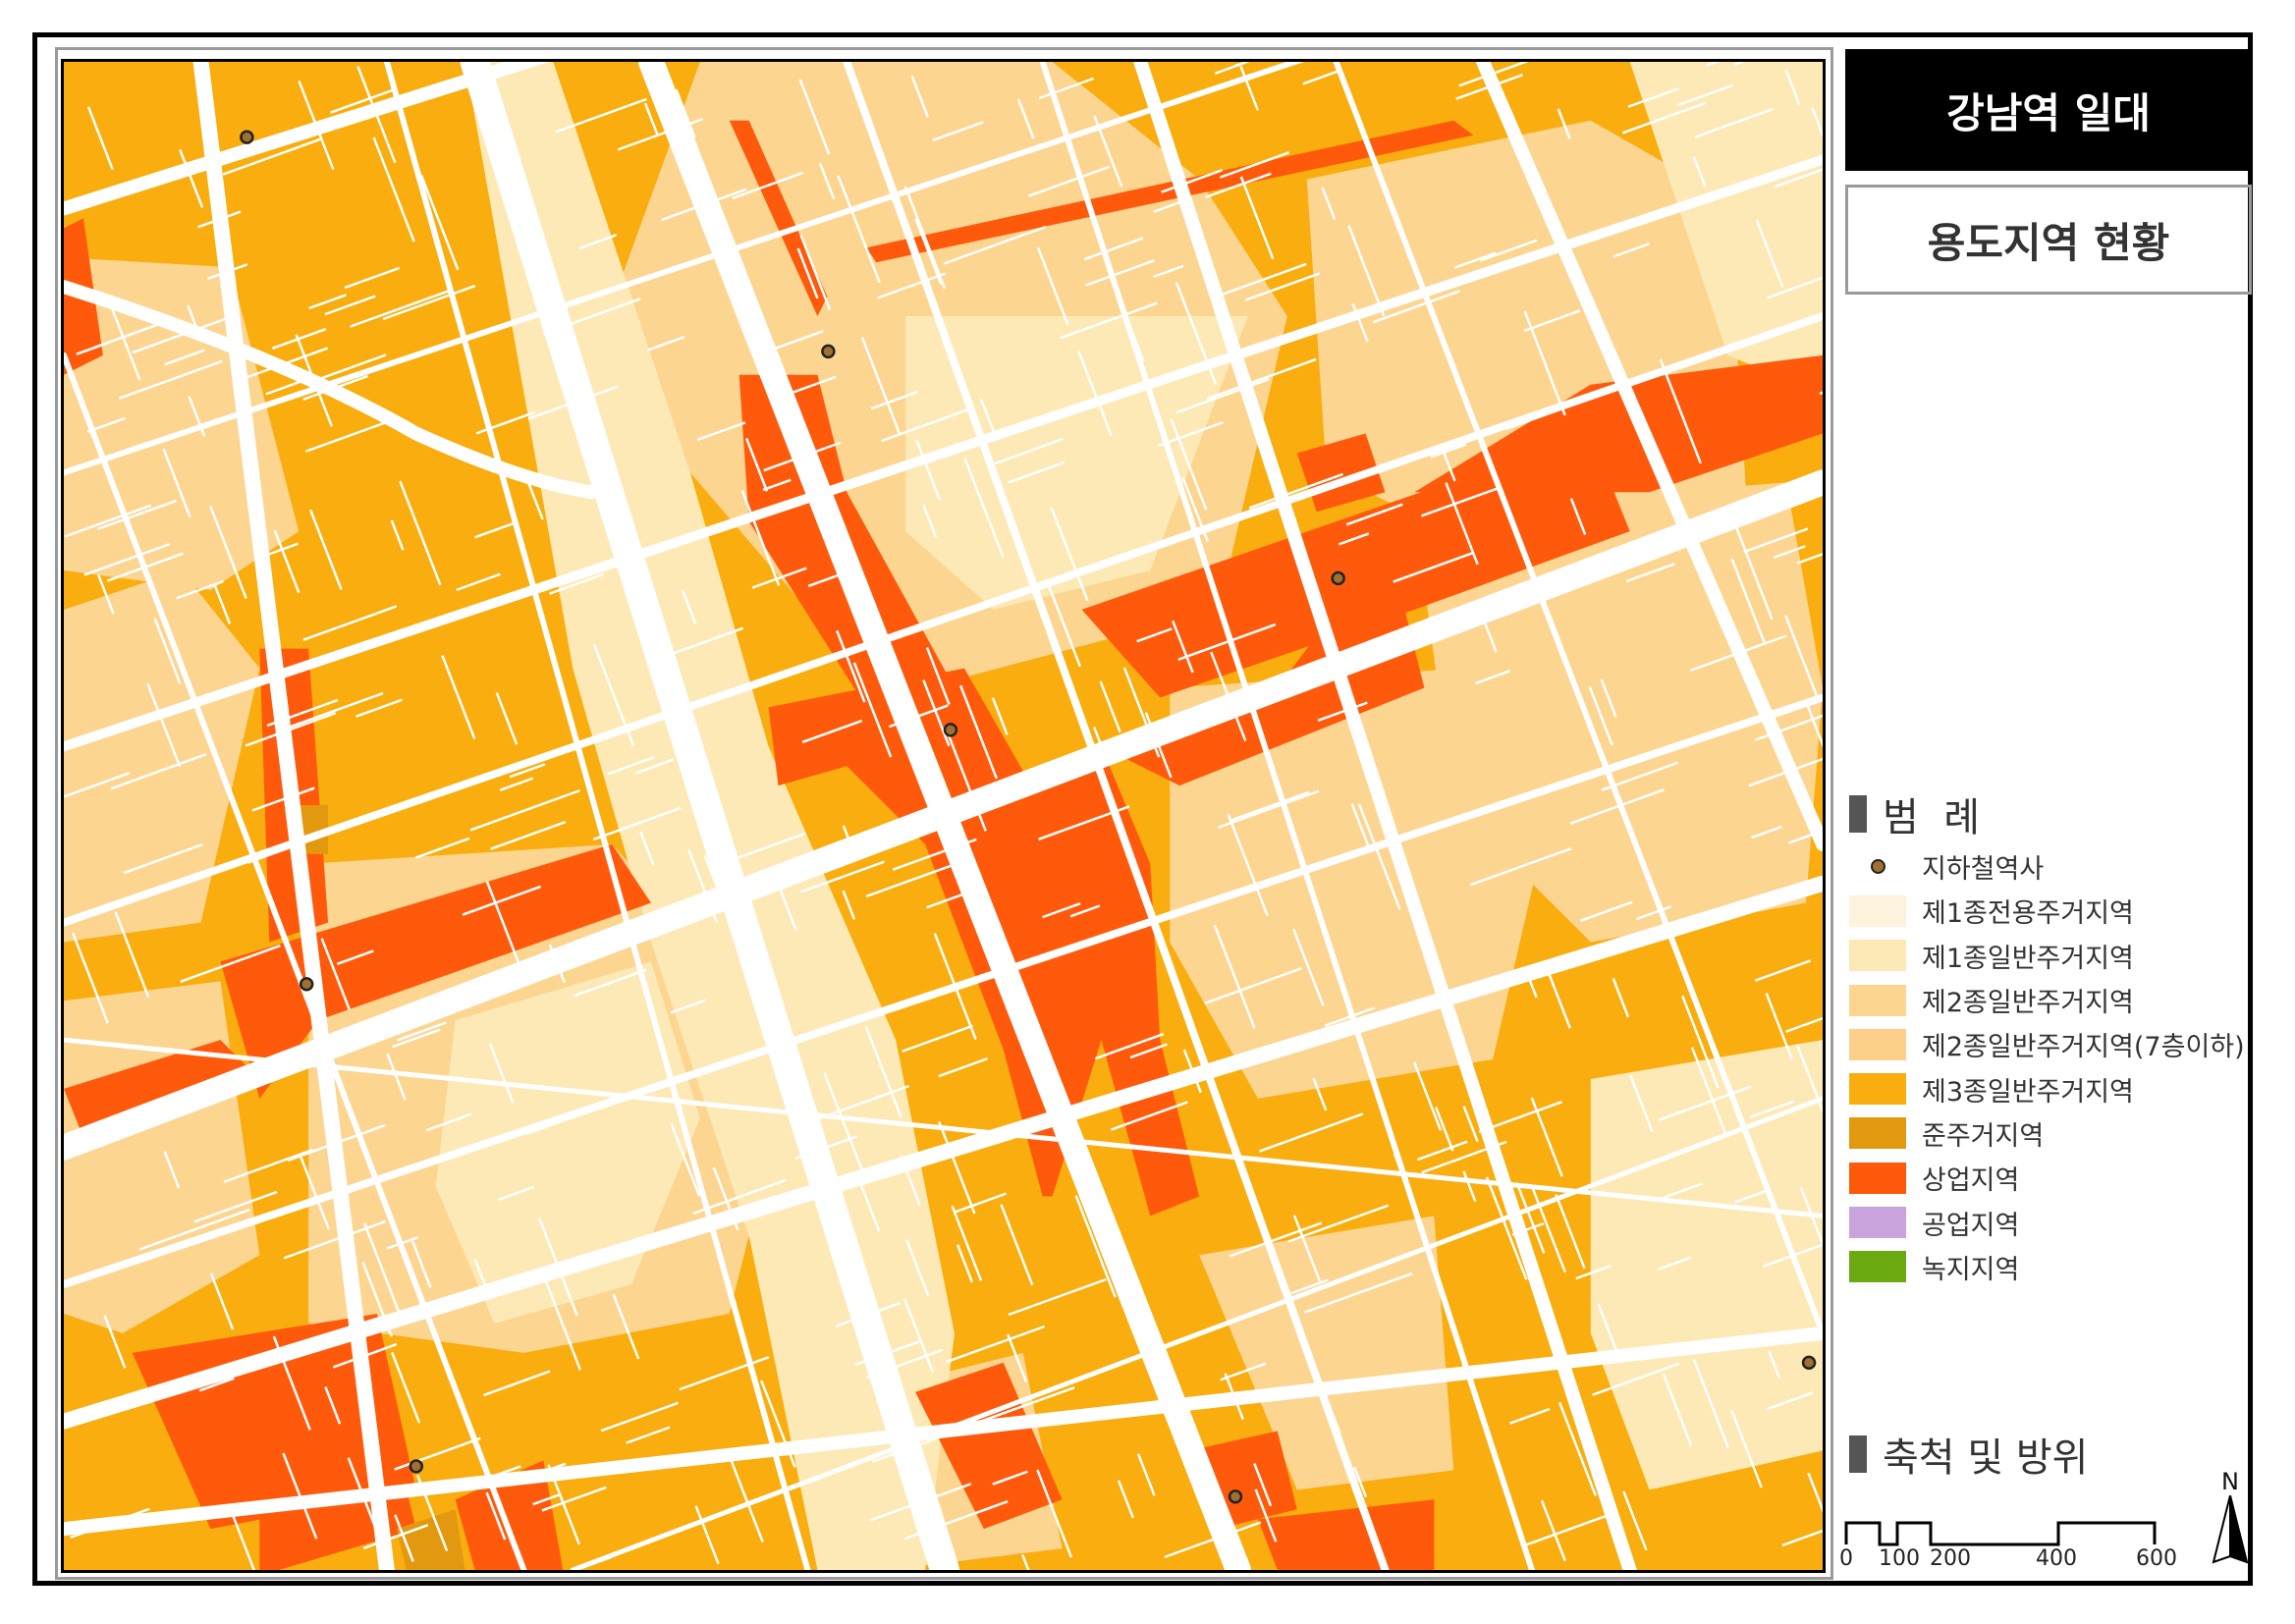  I want to click on north-arrow-left-half, so click(2221, 1529).